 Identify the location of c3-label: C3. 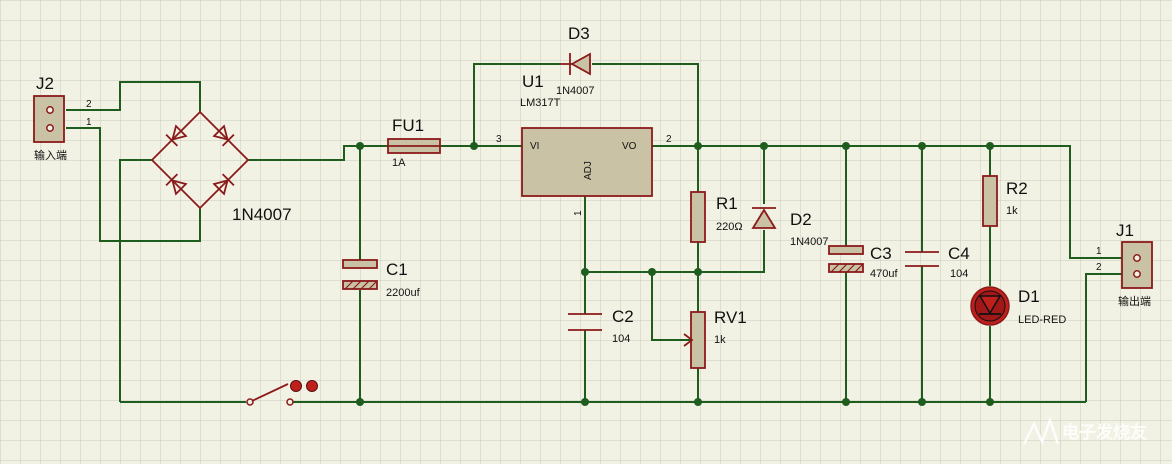
(881, 253).